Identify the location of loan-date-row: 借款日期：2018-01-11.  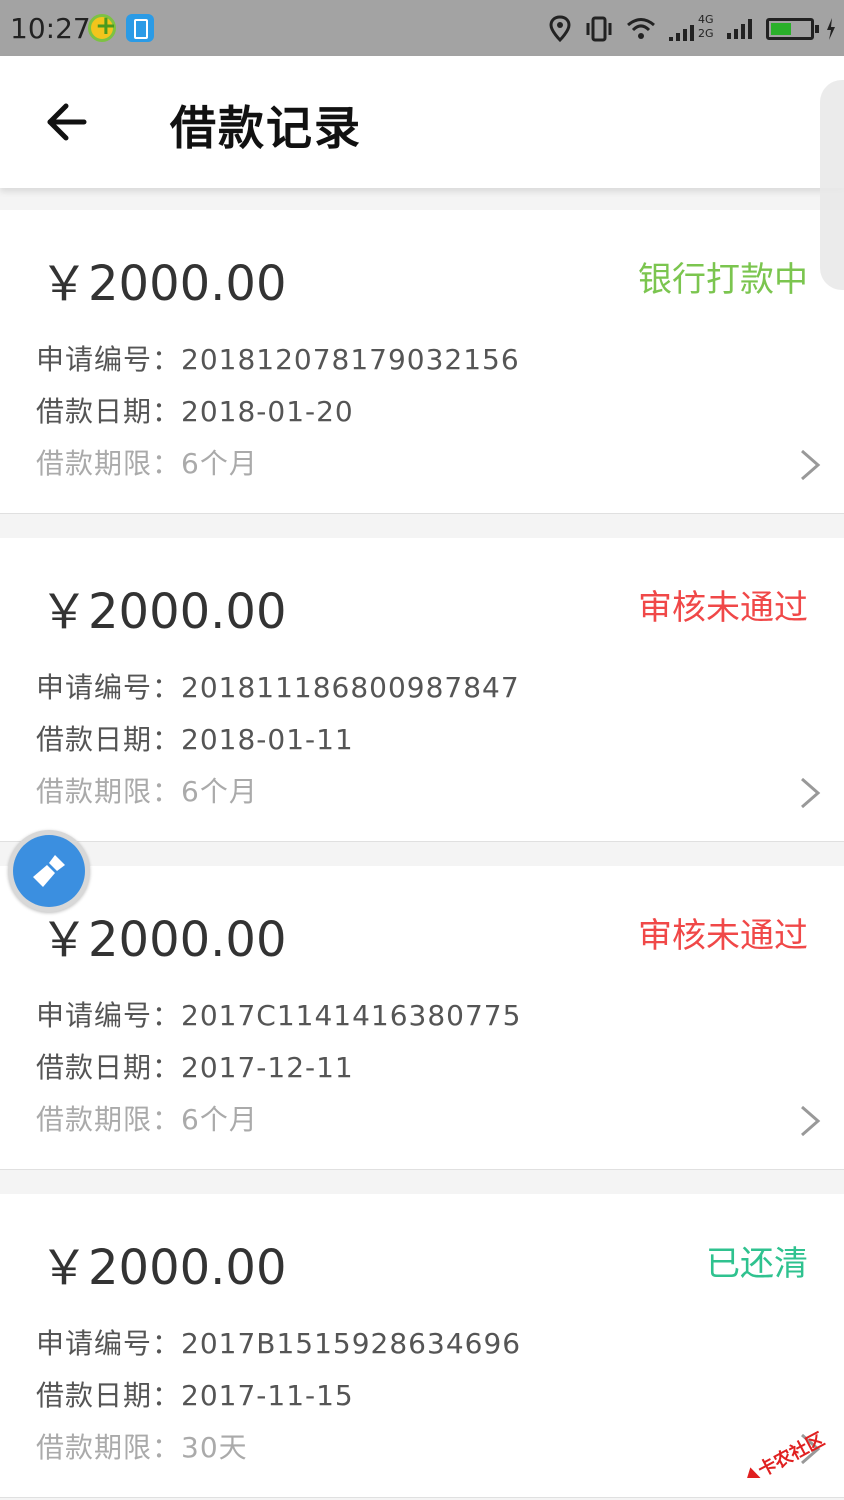
(195, 738).